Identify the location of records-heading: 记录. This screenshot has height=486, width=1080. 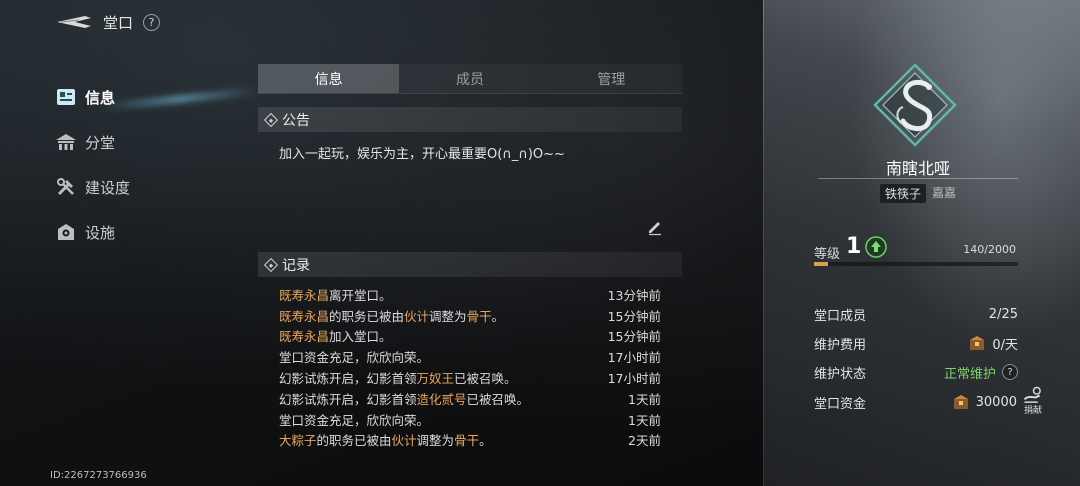
(296, 265).